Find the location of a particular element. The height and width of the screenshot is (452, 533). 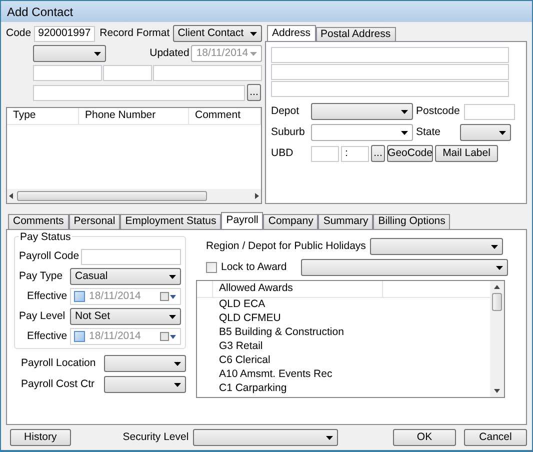

ok-button: OK is located at coordinates (424, 437).